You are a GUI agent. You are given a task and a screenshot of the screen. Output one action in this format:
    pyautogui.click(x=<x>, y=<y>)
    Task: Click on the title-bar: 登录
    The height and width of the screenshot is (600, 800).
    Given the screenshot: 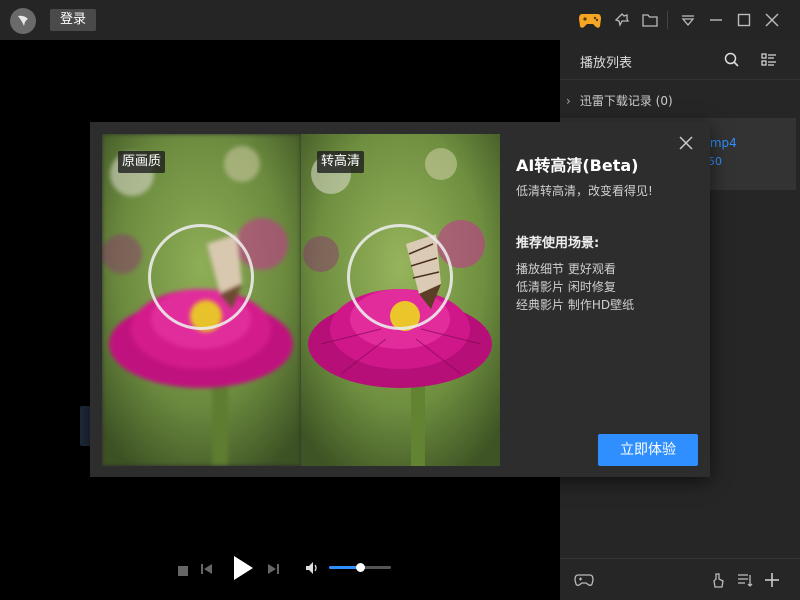 What is the action you would take?
    pyautogui.click(x=400, y=20)
    